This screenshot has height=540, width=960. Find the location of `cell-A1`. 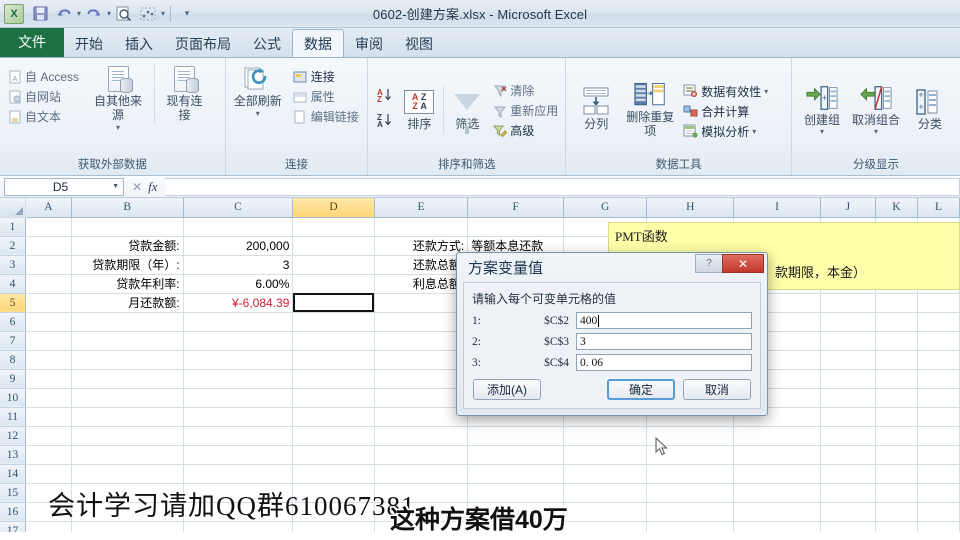

cell-A1 is located at coordinates (48, 227).